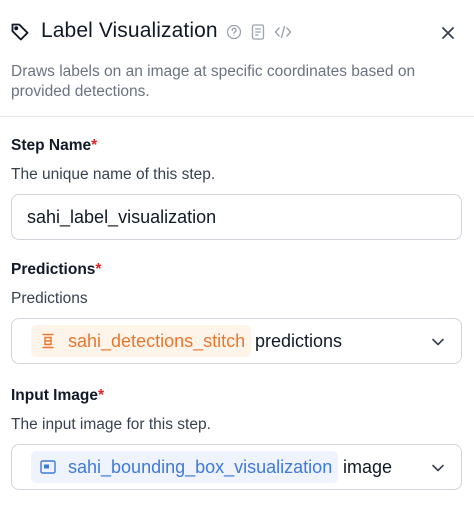 The height and width of the screenshot is (521, 474). What do you see at coordinates (237, 116) in the screenshot?
I see `header-divider` at bounding box center [237, 116].